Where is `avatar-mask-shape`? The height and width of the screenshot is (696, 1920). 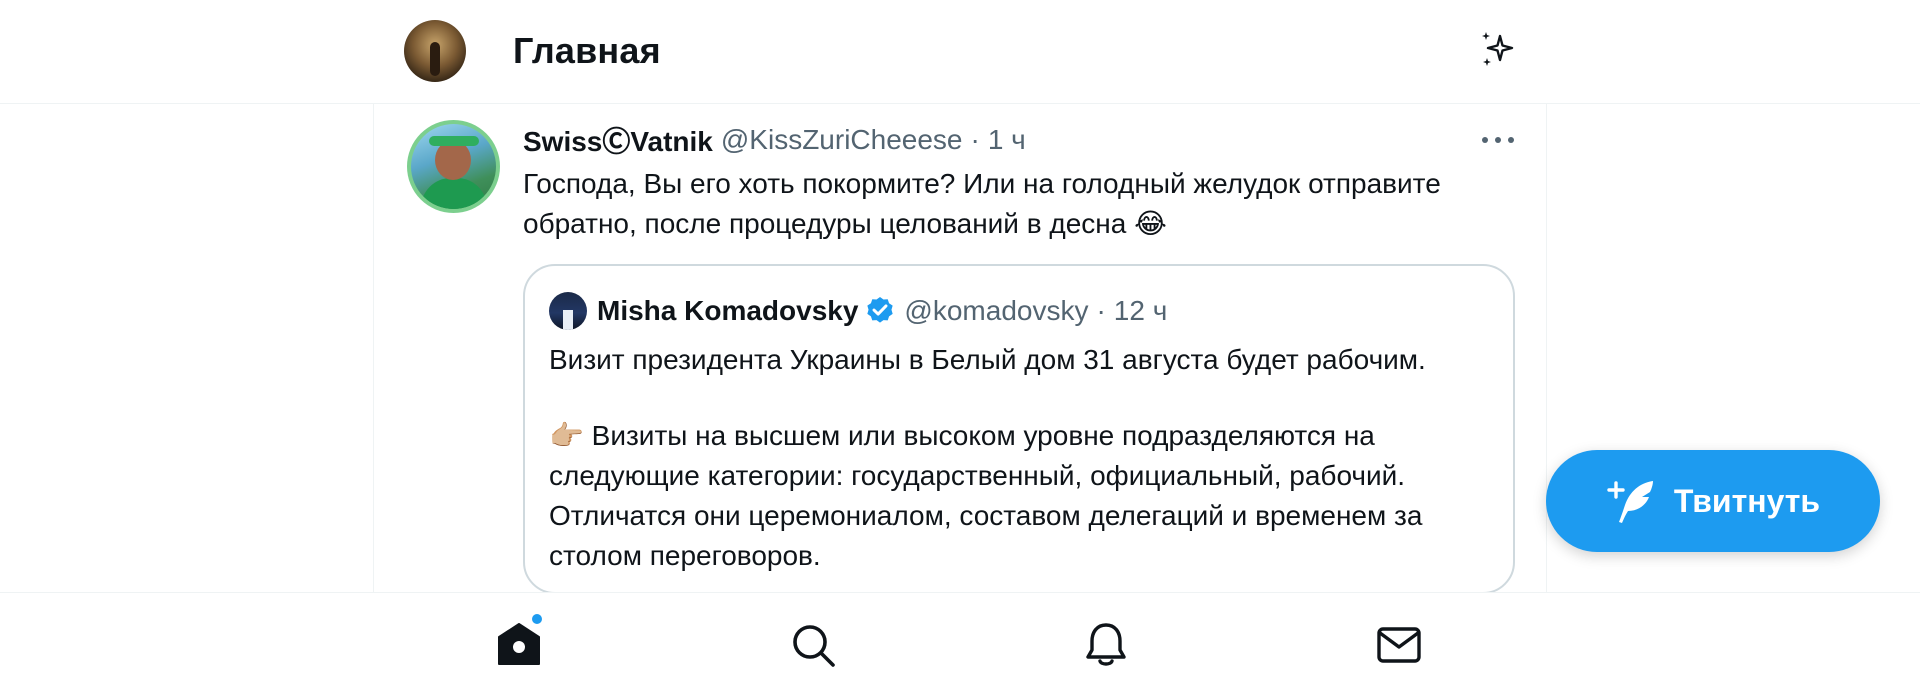 avatar-mask-shape is located at coordinates (435, 59).